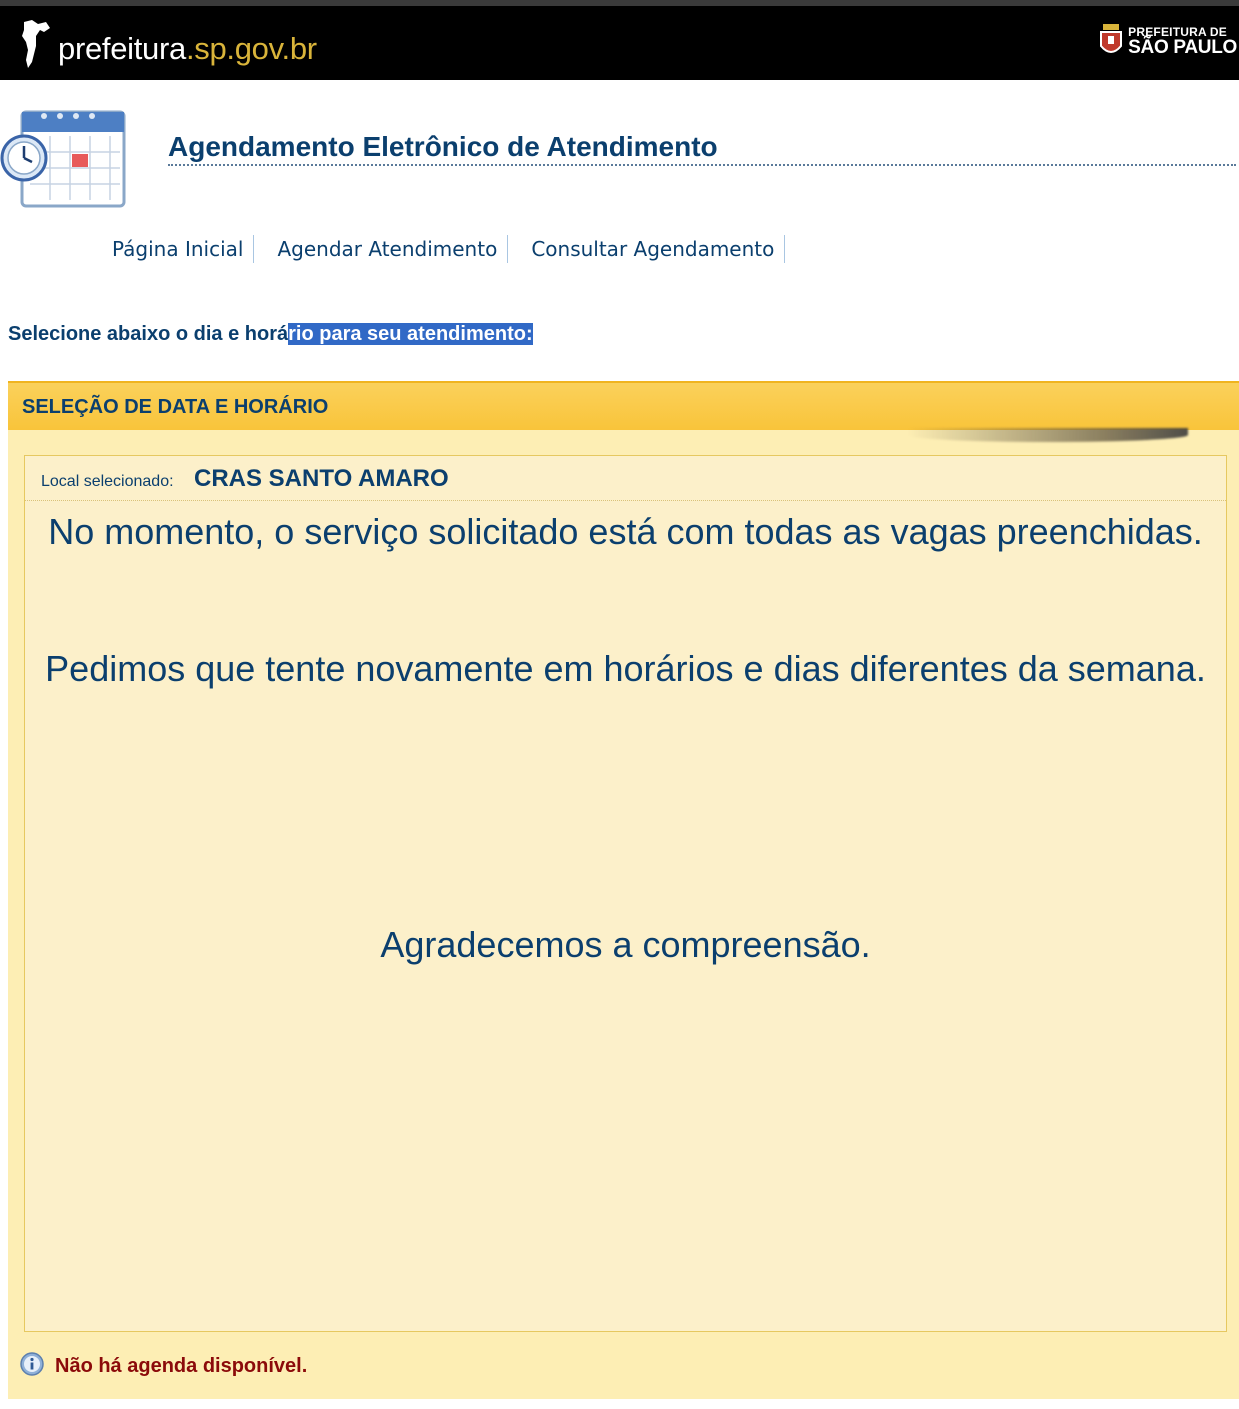  Describe the element at coordinates (410, 334) in the screenshot. I see `instruction-text-selected: rio para seu atendimento:` at that location.